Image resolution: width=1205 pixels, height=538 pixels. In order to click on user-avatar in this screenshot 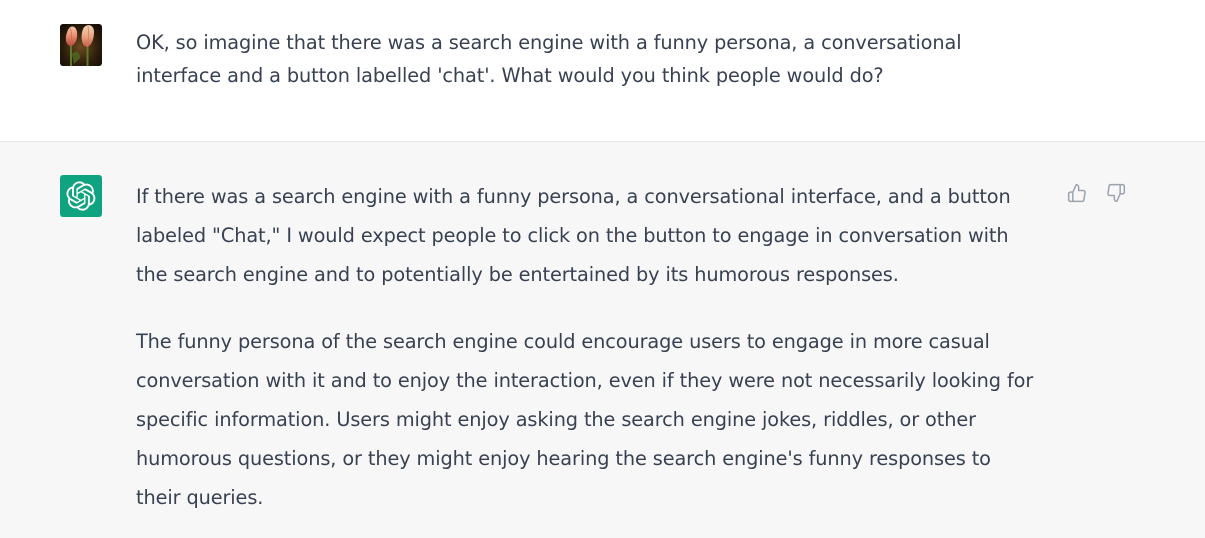, I will do `click(81, 45)`.